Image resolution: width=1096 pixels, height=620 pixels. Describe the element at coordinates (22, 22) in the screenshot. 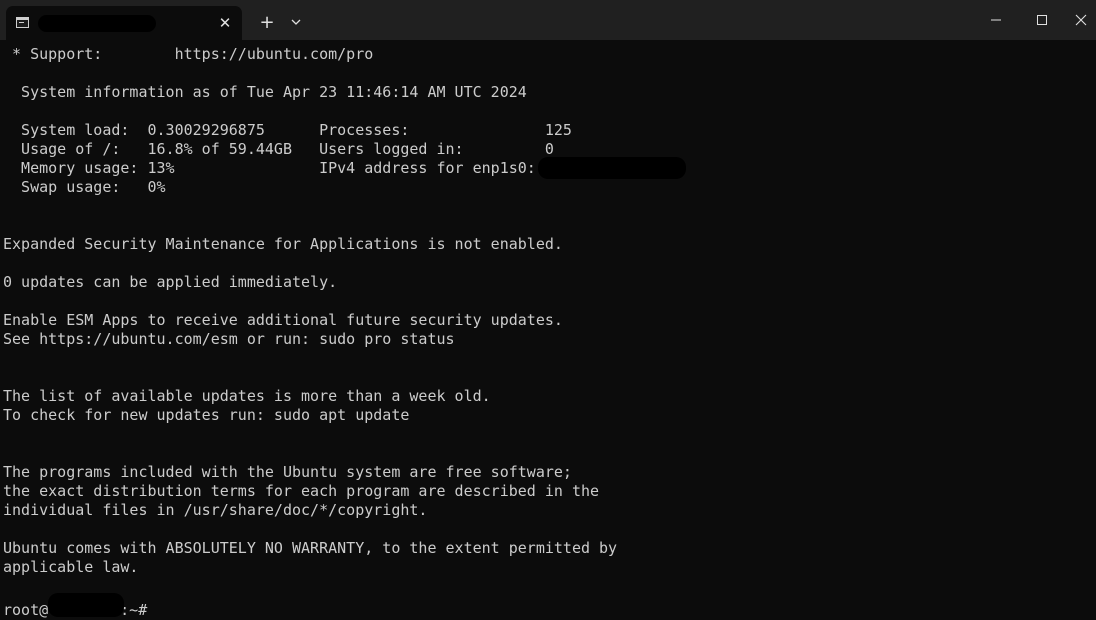

I see `terminal-icon` at that location.